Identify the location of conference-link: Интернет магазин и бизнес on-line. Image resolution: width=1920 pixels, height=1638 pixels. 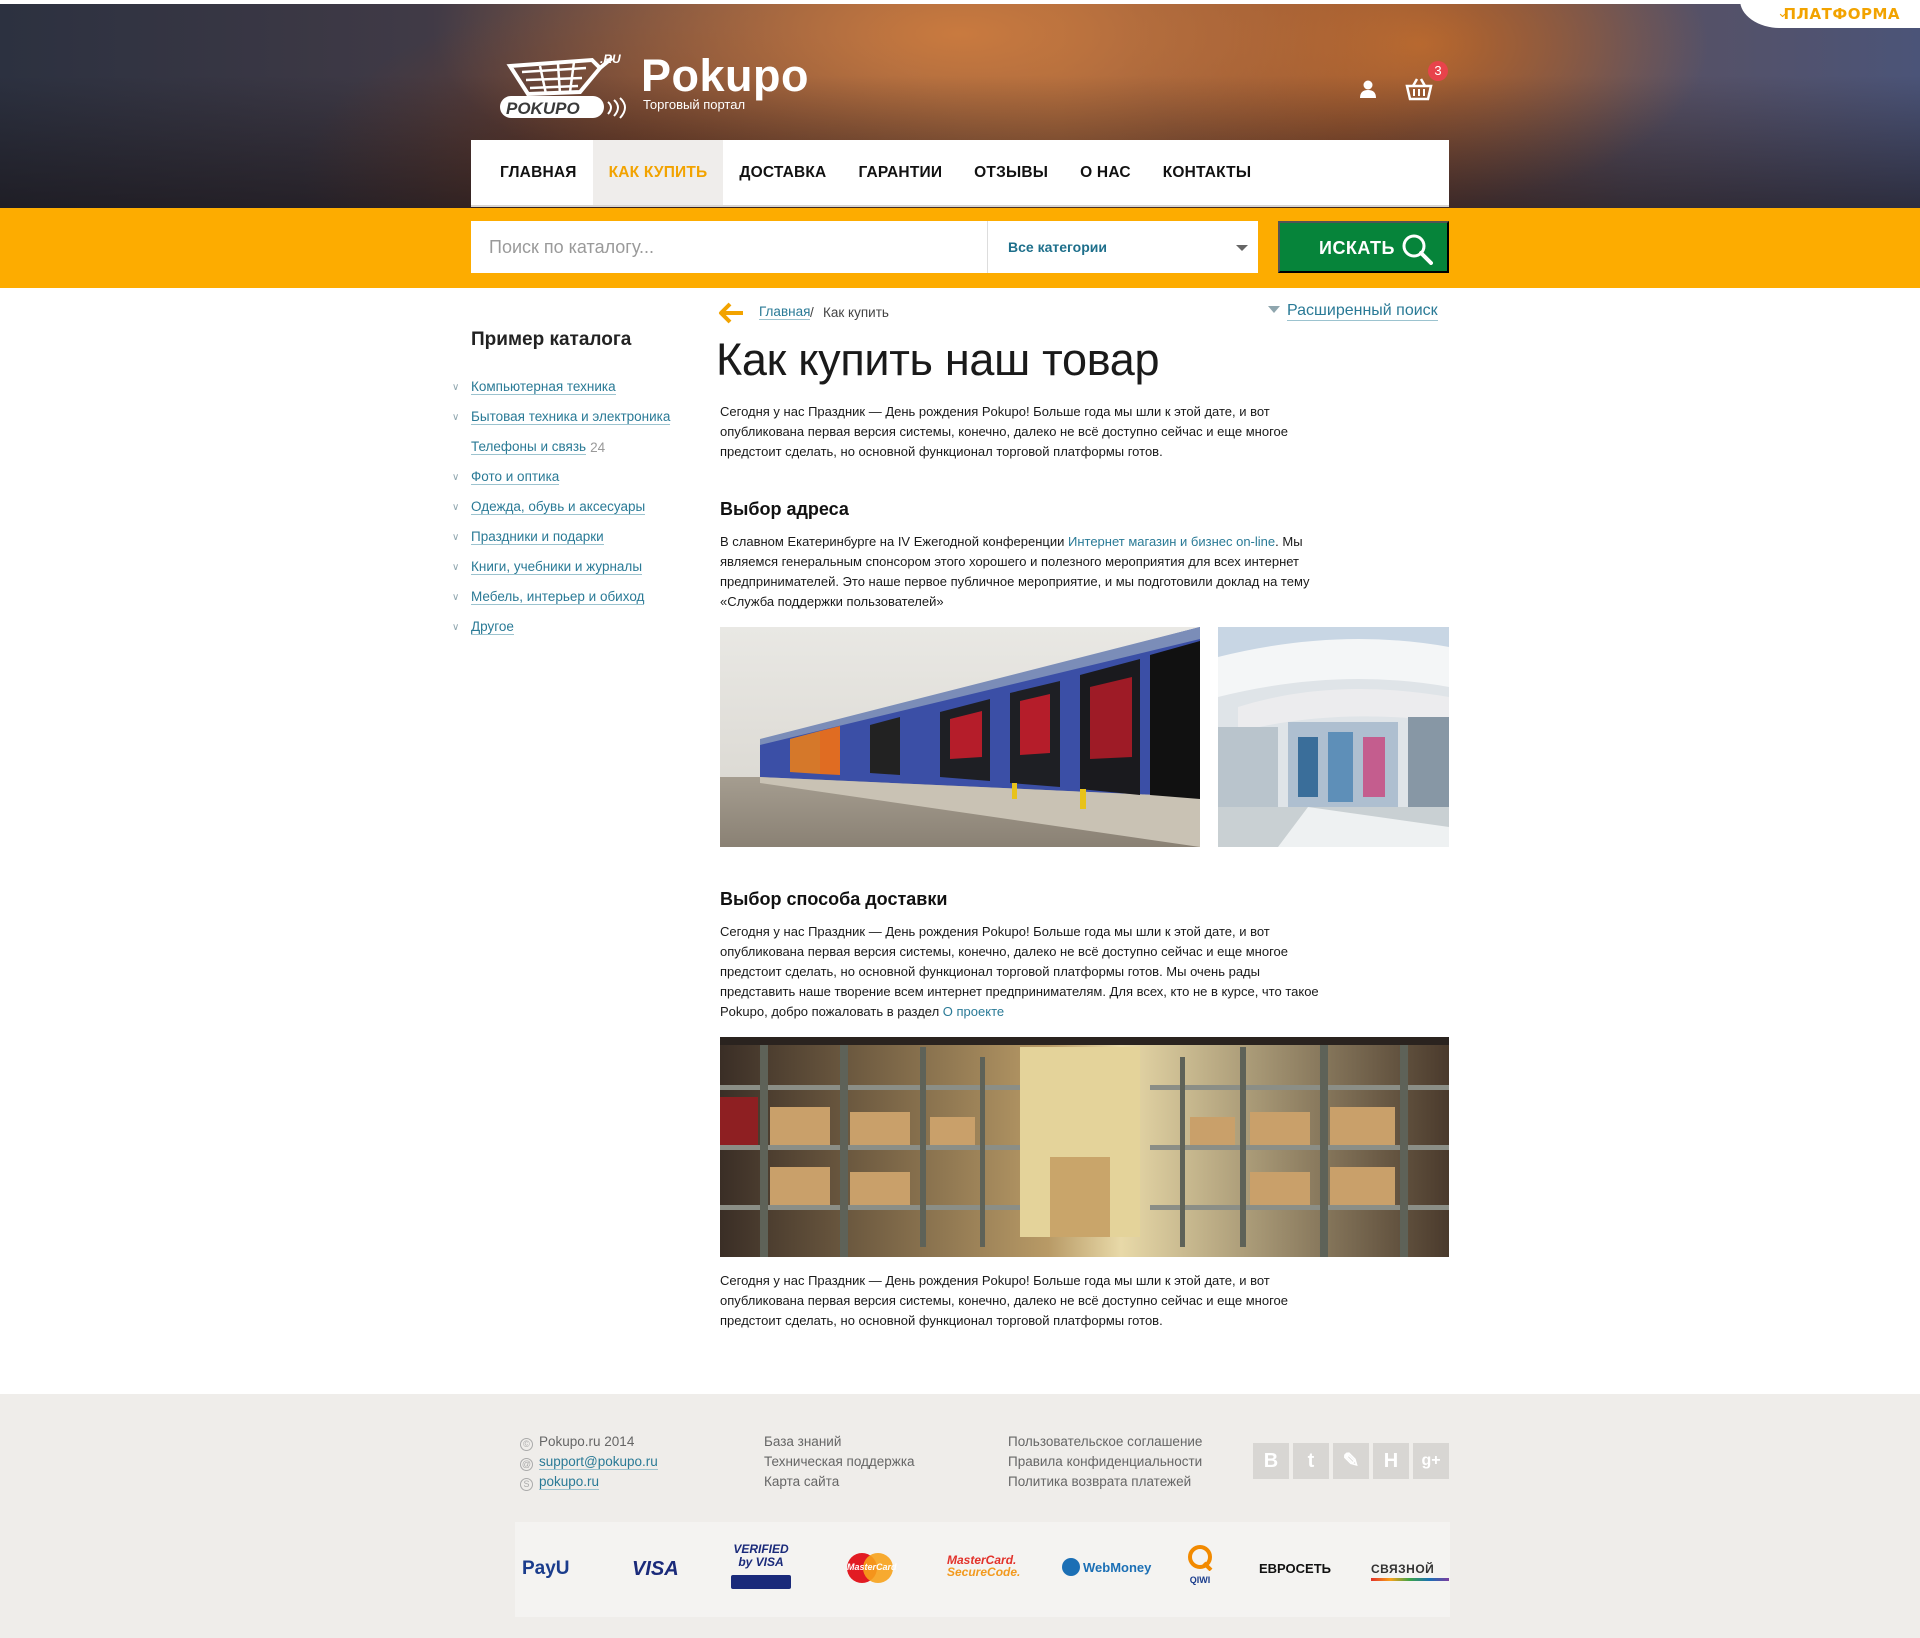
(1171, 541).